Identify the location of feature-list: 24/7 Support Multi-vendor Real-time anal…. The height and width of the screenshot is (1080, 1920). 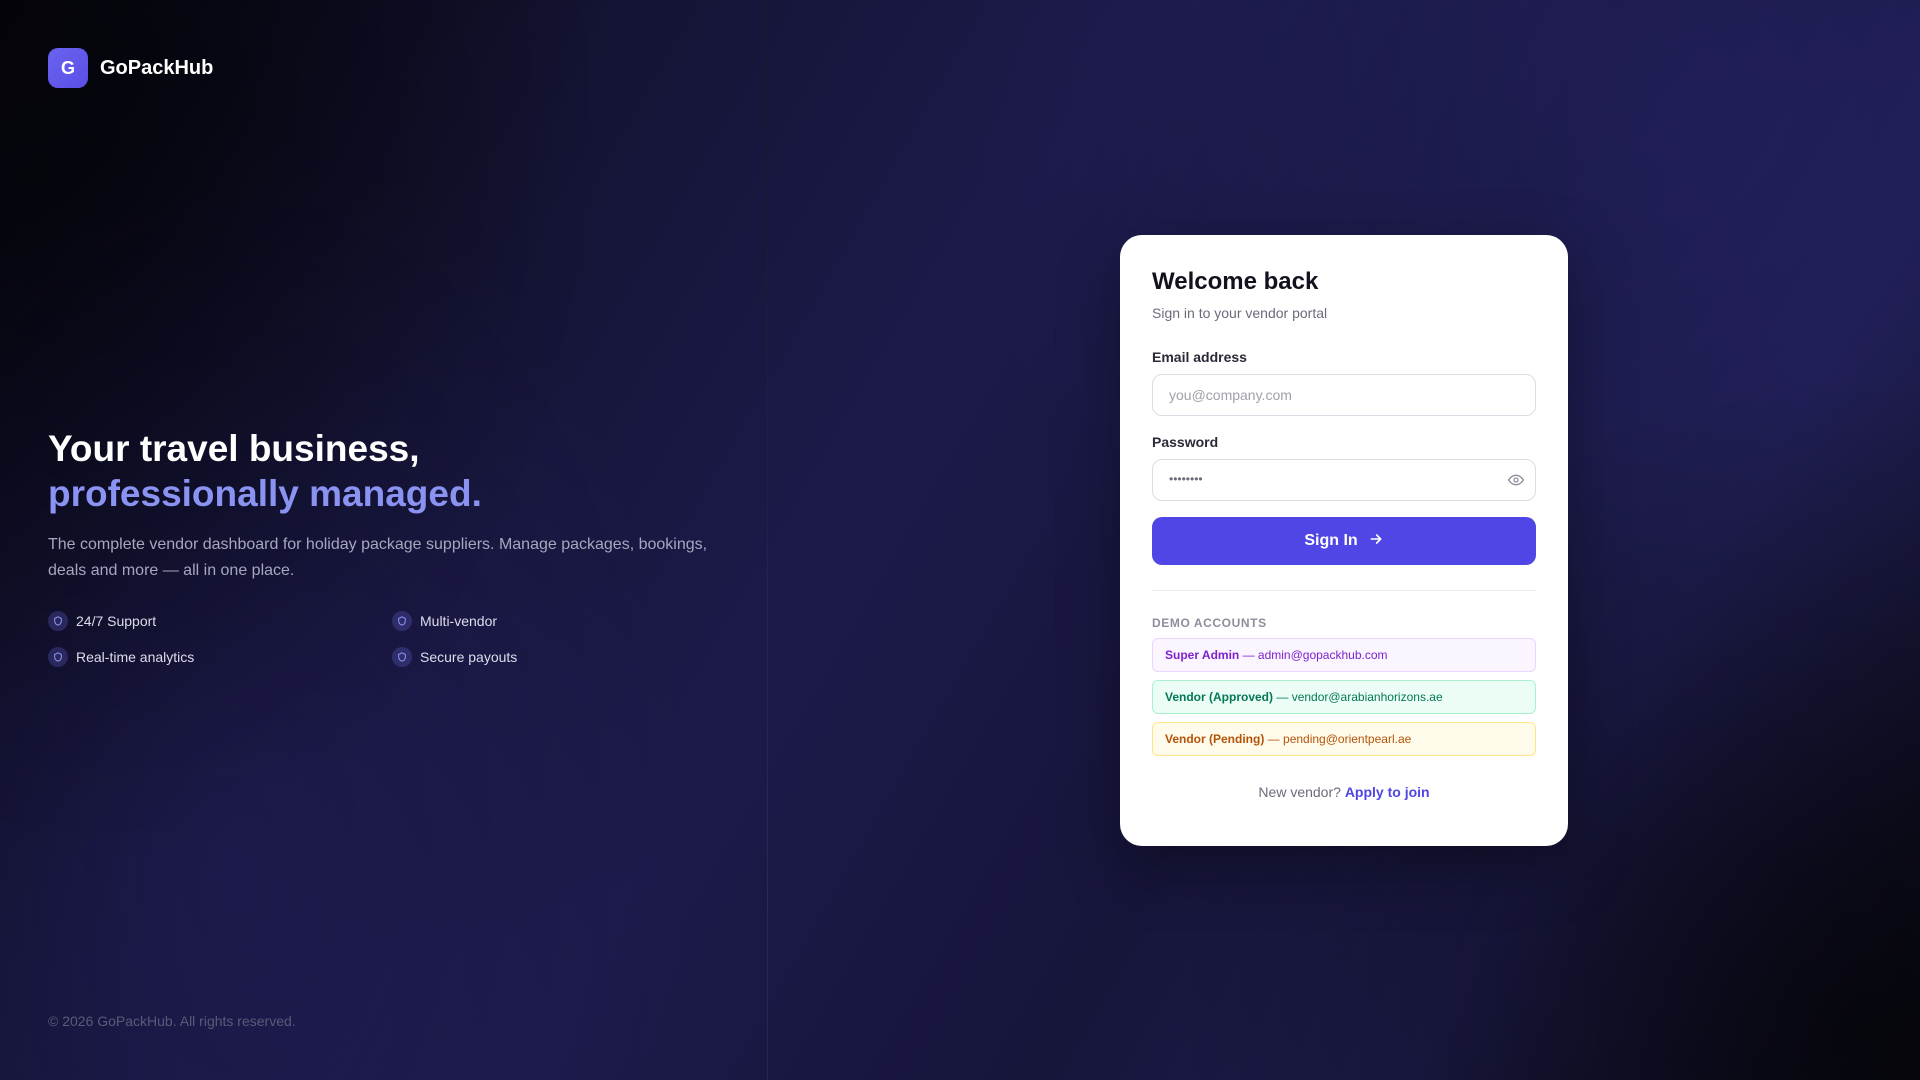
(393, 639).